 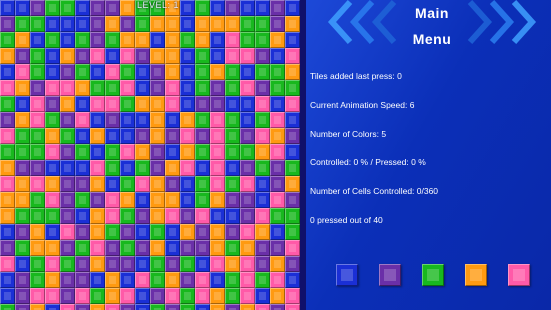 I want to click on color-button-orange, so click(x=476, y=275).